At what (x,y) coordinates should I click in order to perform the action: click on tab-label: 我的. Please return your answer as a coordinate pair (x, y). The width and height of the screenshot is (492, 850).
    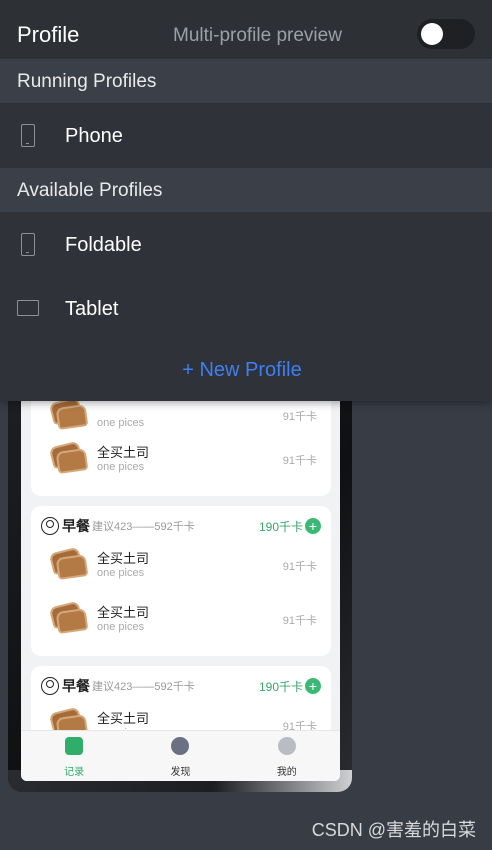
    Looking at the image, I should click on (286, 772).